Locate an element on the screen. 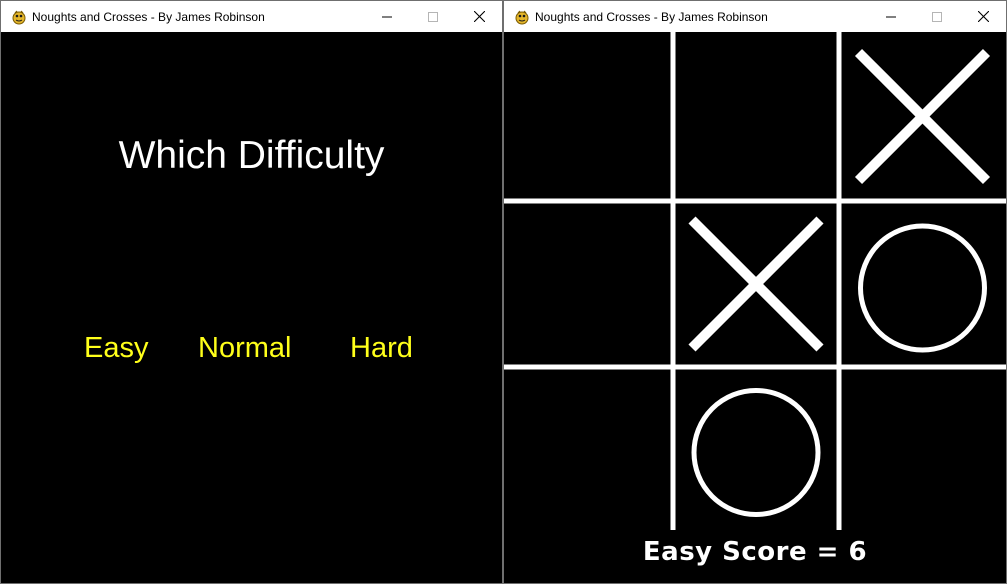 The height and width of the screenshot is (584, 1007). score-label: Easy Score = 6 is located at coordinates (755, 552).